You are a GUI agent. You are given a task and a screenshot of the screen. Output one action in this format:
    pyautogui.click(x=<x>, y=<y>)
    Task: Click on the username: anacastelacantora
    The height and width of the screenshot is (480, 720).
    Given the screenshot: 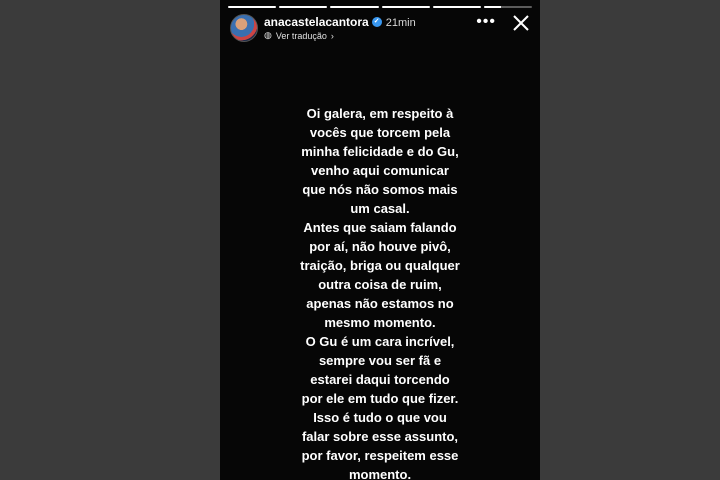 What is the action you would take?
    pyautogui.click(x=316, y=22)
    